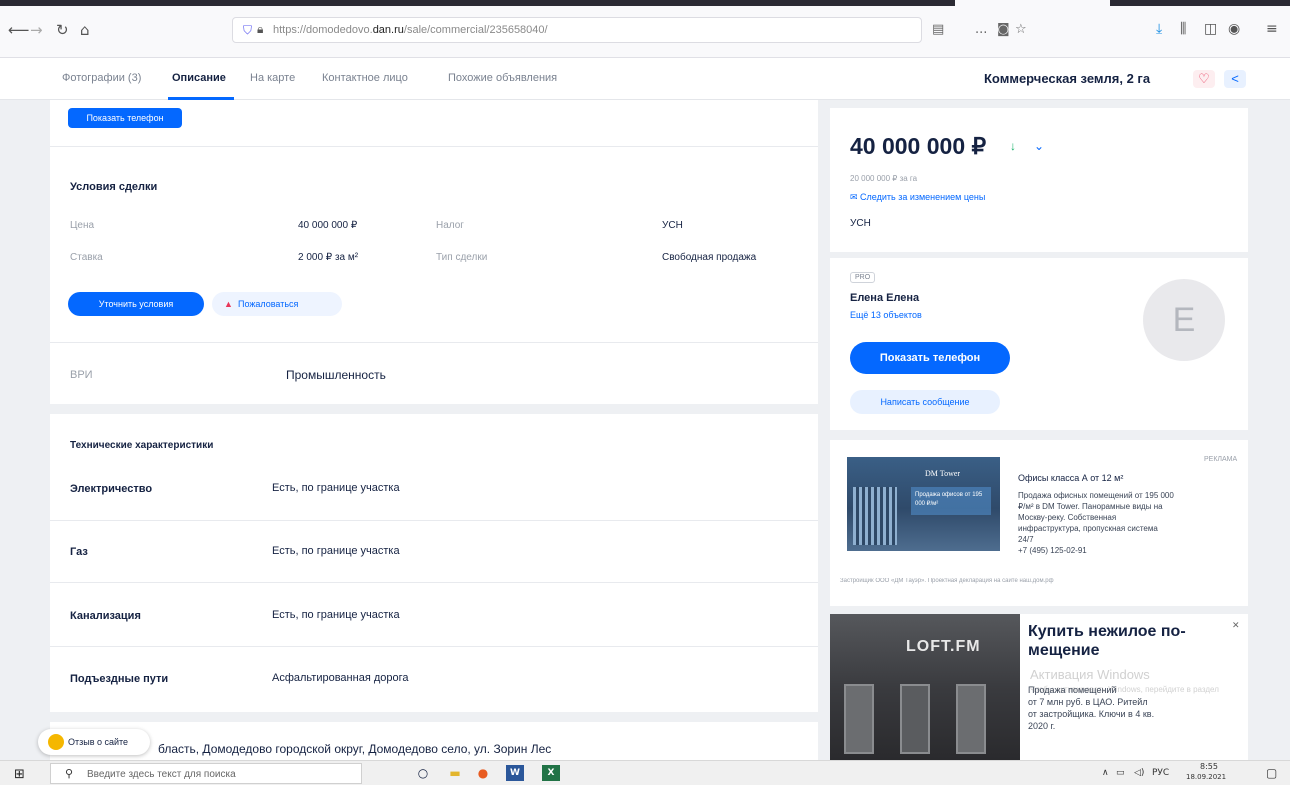 This screenshot has height=785, width=1290. What do you see at coordinates (119, 679) in the screenshot?
I see `tech-label: Подъездные пути` at bounding box center [119, 679].